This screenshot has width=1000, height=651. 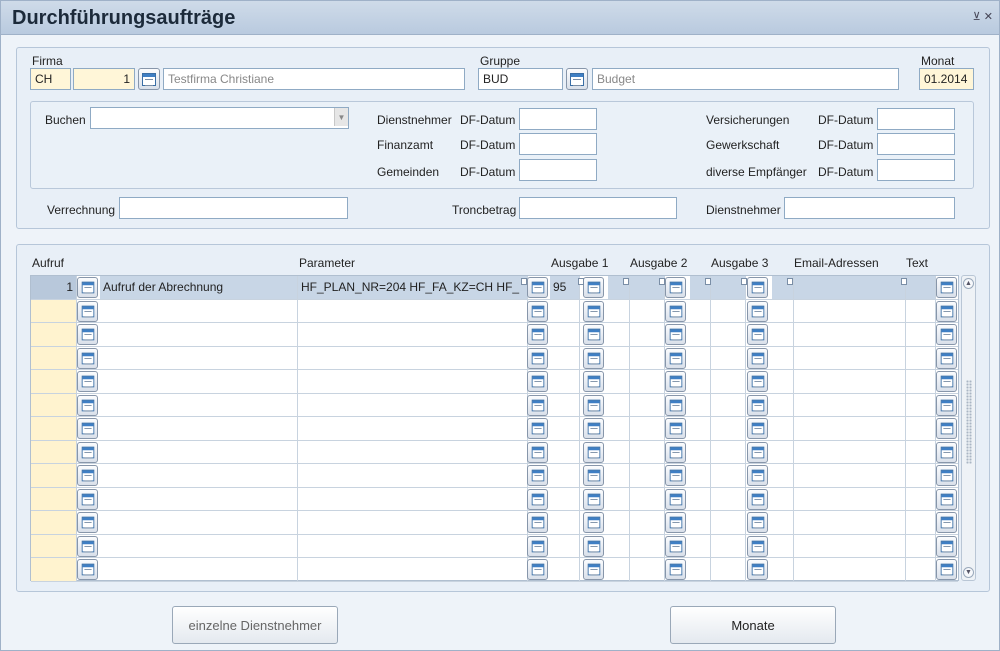 What do you see at coordinates (968, 572) in the screenshot?
I see `scroll-down-icon: ▼` at bounding box center [968, 572].